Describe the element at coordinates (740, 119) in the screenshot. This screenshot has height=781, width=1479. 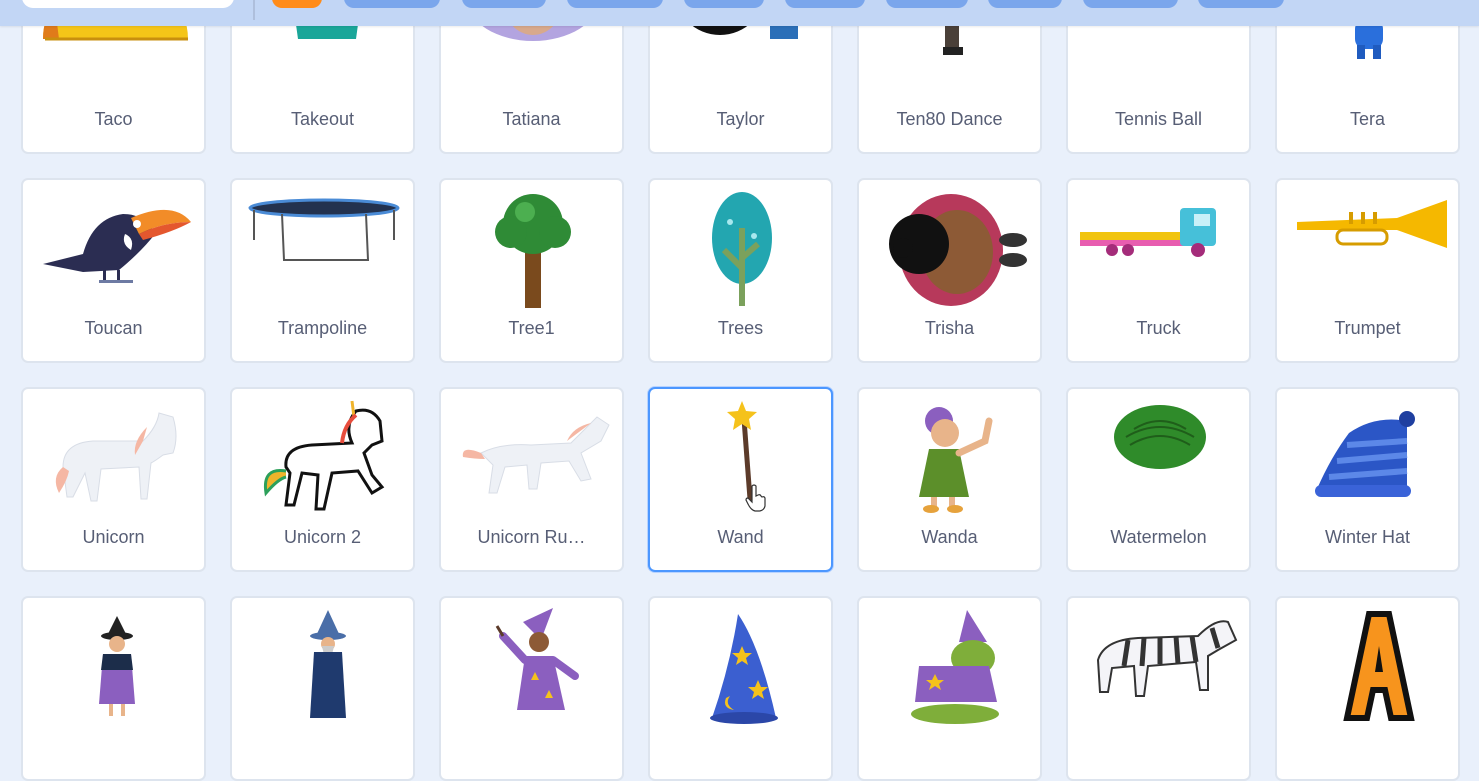
I see `sprite-label: Taylor` at that location.